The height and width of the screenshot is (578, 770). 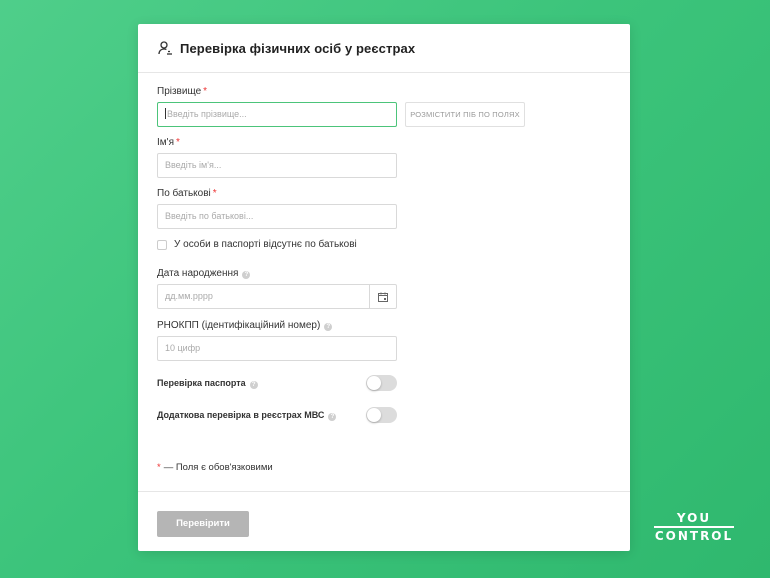 What do you see at coordinates (694, 535) in the screenshot?
I see `logo-line2: CONTROL` at bounding box center [694, 535].